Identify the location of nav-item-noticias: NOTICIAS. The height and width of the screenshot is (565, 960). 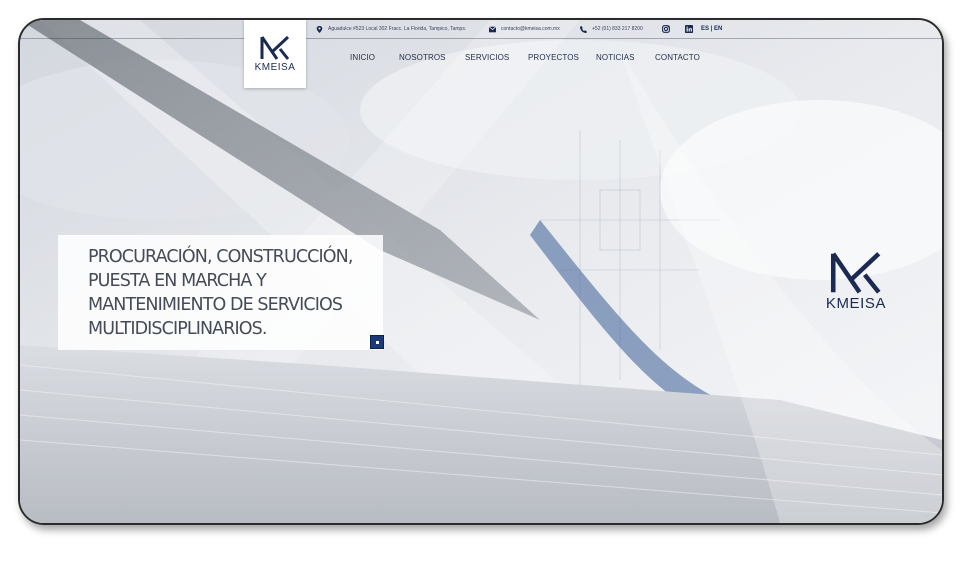
(615, 57).